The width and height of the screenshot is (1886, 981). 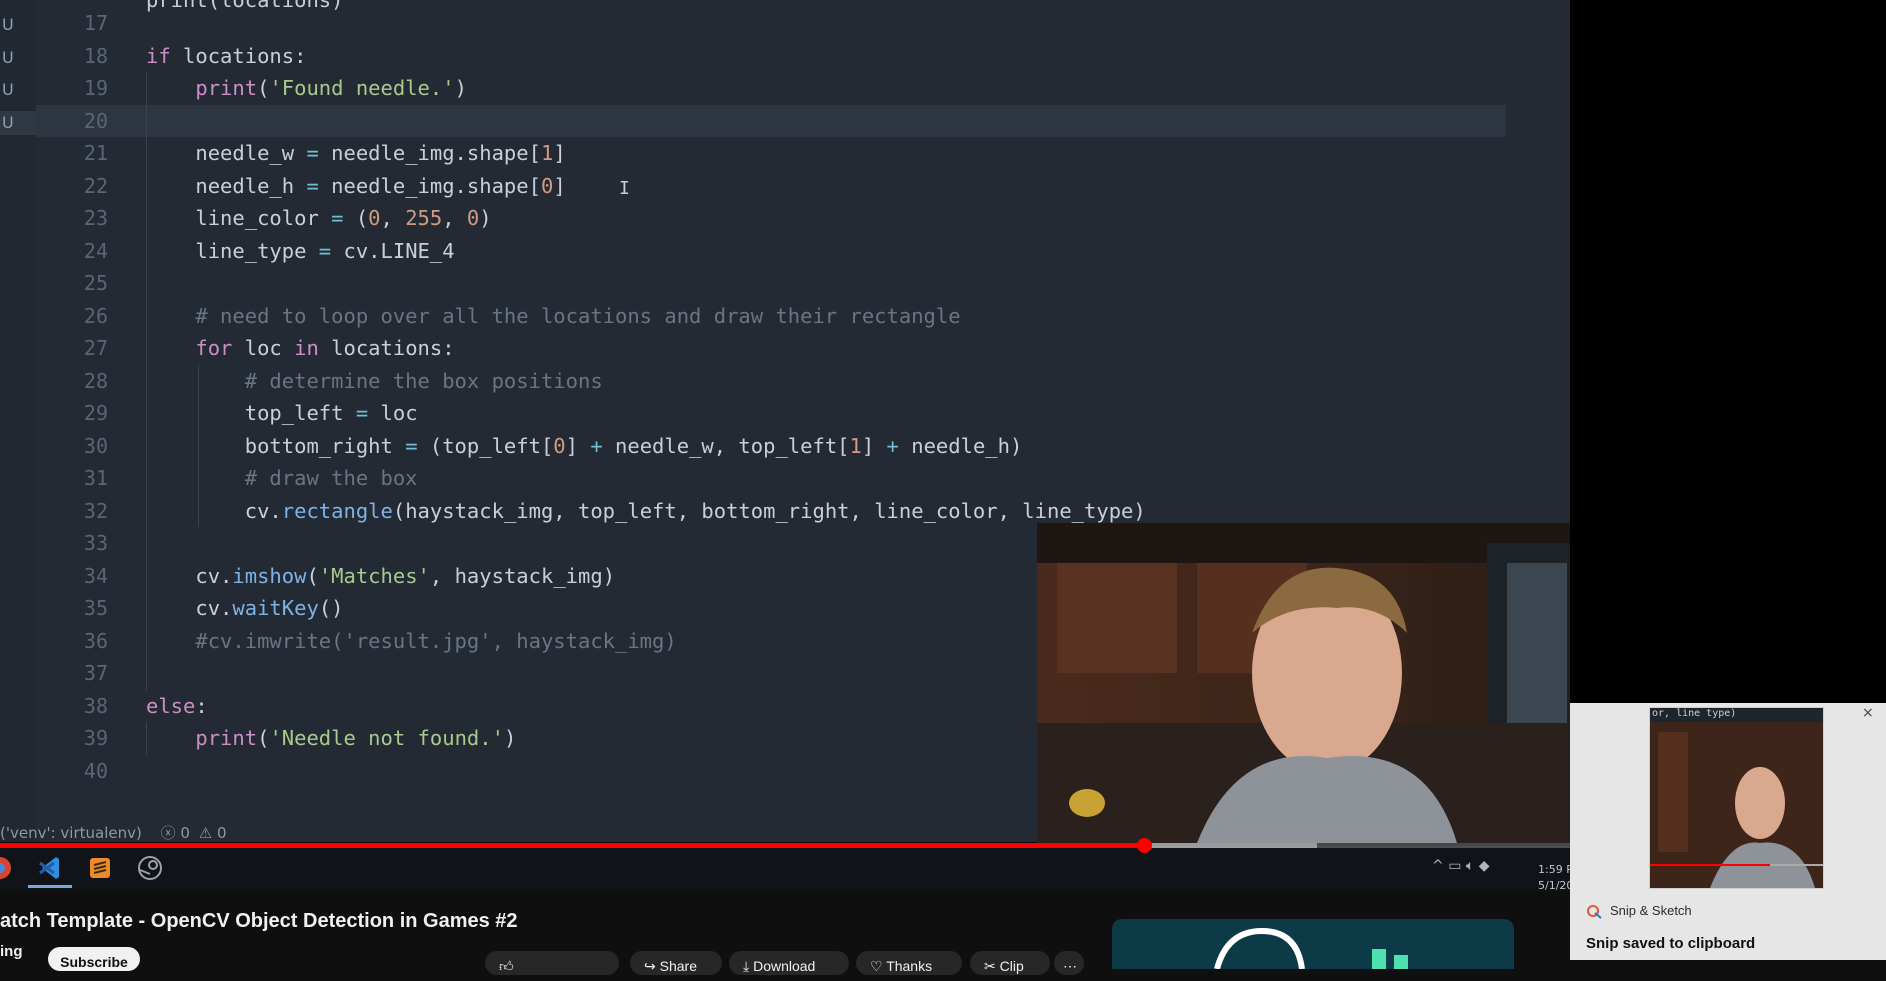 What do you see at coordinates (771, 348) in the screenshot?
I see `code-line: 27 for loc in locations:` at bounding box center [771, 348].